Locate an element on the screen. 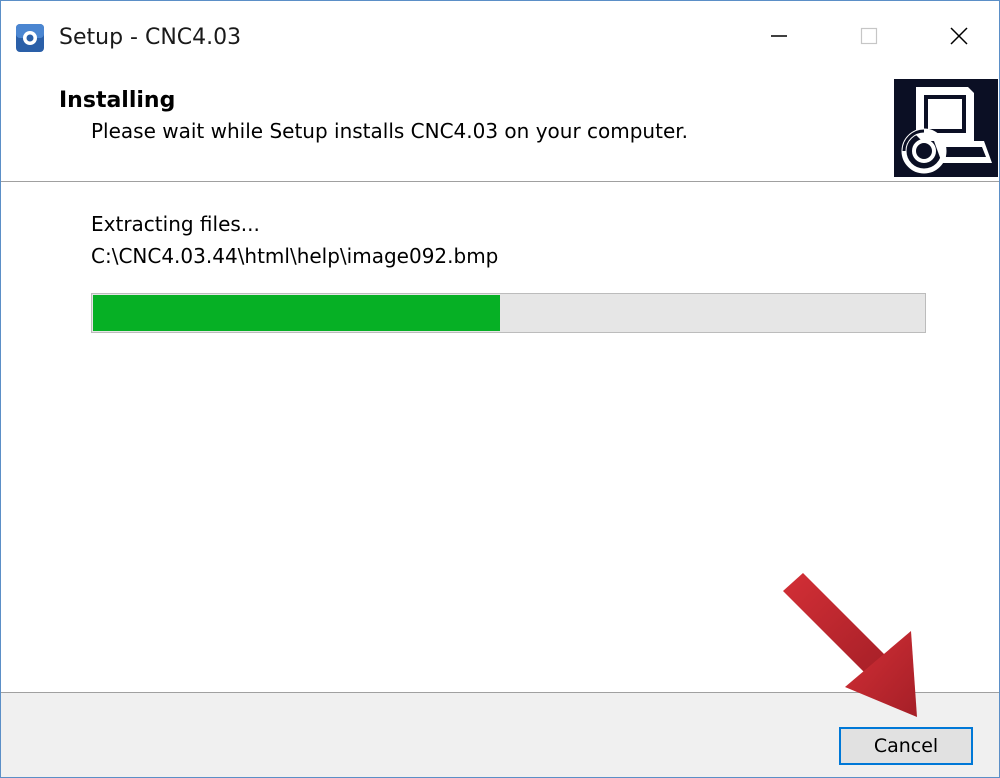 This screenshot has width=1000, height=778. wizard-footer: Cancel is located at coordinates (500, 734).